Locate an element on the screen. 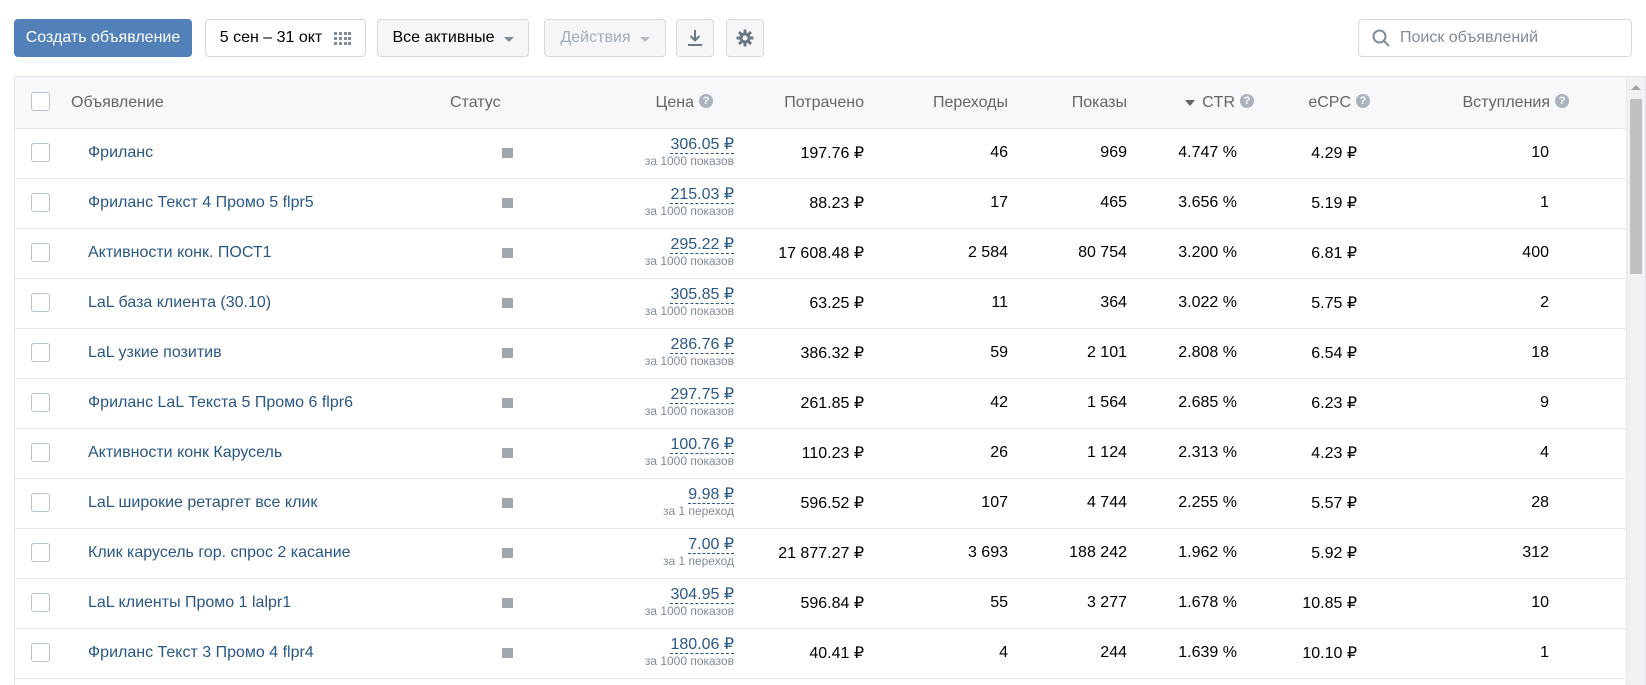 The image size is (1646, 685). joins-cell: 4 is located at coordinates (1544, 452).